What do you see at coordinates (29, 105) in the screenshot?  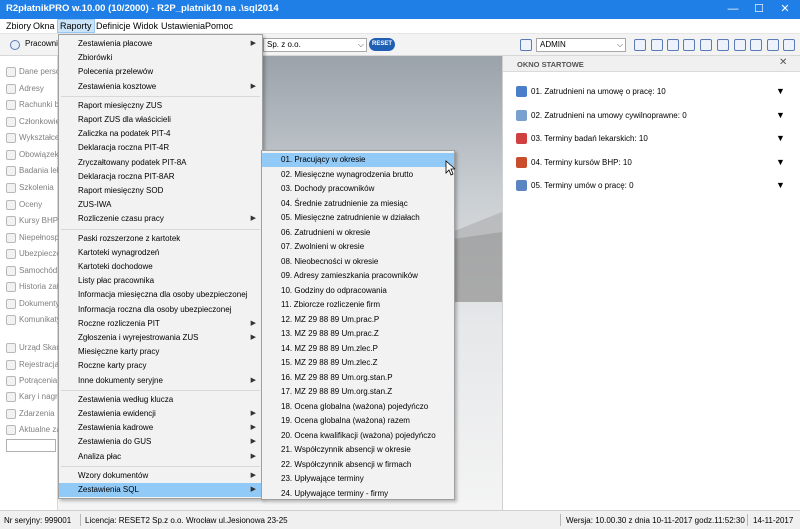 I see `nav-item: Rachunki b` at bounding box center [29, 105].